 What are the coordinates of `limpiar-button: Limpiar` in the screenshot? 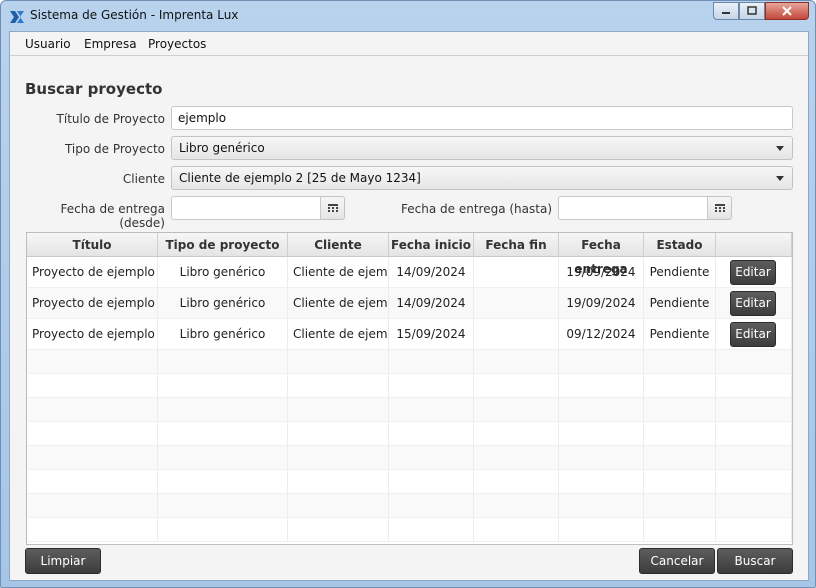 It's located at (63, 561).